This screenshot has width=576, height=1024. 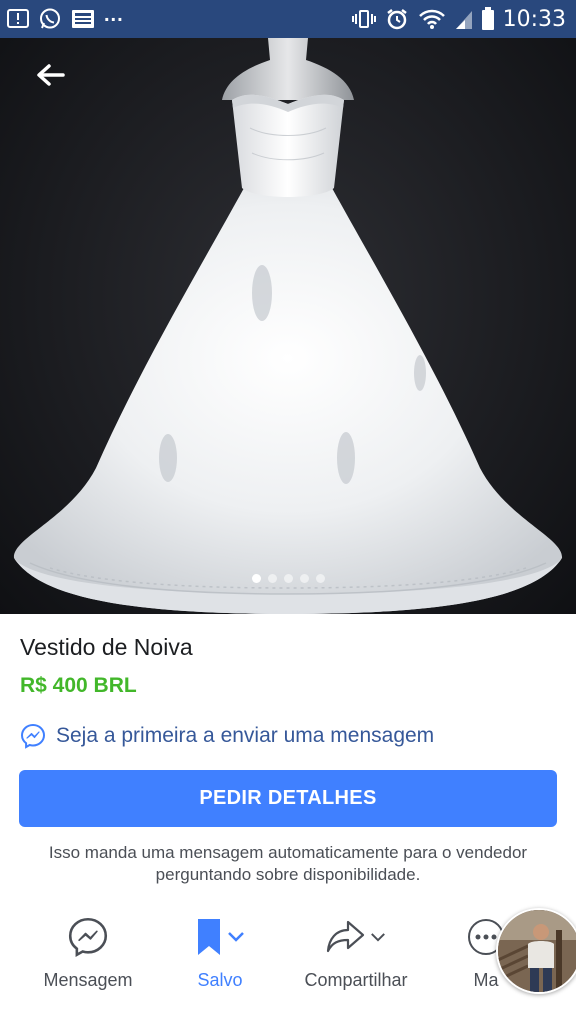 I want to click on first-message-link: Seja a primeira a enviar uma mensagem, so click(x=227, y=736).